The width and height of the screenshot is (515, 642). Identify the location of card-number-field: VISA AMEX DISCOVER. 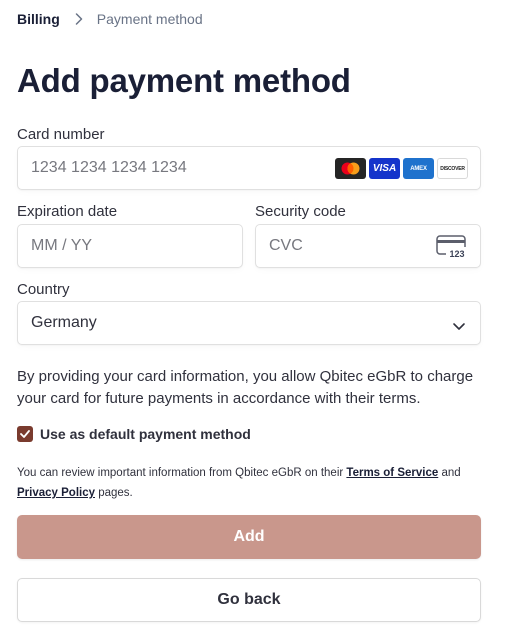
(249, 168).